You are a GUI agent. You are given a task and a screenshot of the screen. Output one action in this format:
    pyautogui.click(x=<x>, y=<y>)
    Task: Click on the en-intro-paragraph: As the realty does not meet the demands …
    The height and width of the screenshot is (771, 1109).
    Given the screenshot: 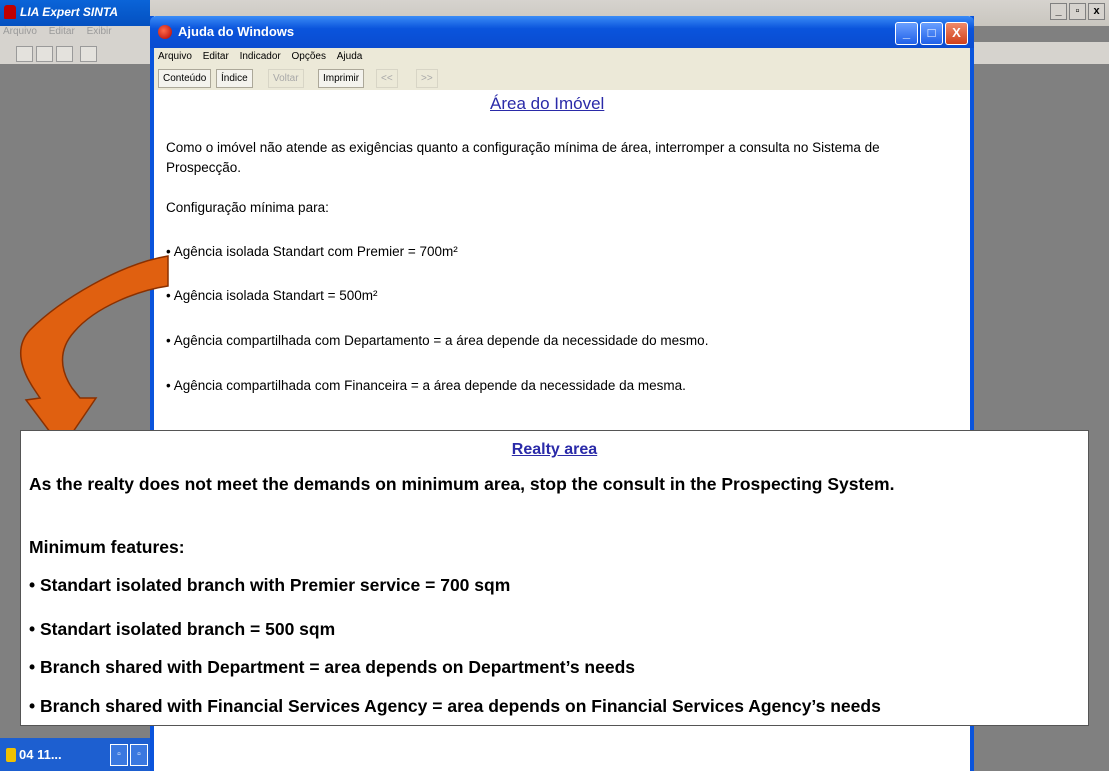 What is the action you would take?
    pyautogui.click(x=462, y=484)
    